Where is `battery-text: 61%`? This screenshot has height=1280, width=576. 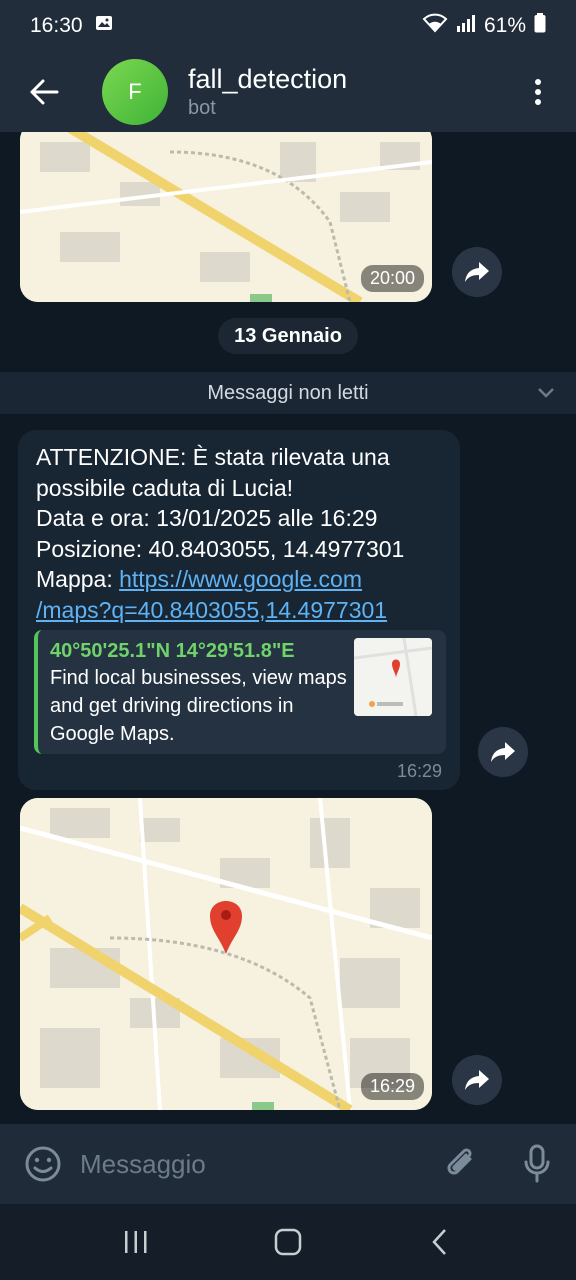 battery-text: 61% is located at coordinates (504, 25).